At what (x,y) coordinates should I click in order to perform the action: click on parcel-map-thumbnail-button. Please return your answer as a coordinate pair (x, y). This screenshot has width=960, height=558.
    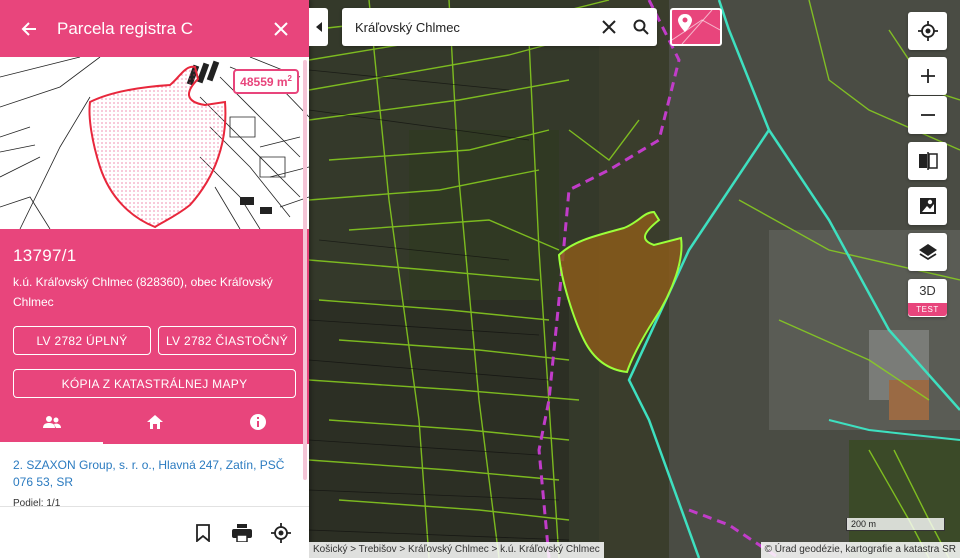
    Looking at the image, I should click on (696, 27).